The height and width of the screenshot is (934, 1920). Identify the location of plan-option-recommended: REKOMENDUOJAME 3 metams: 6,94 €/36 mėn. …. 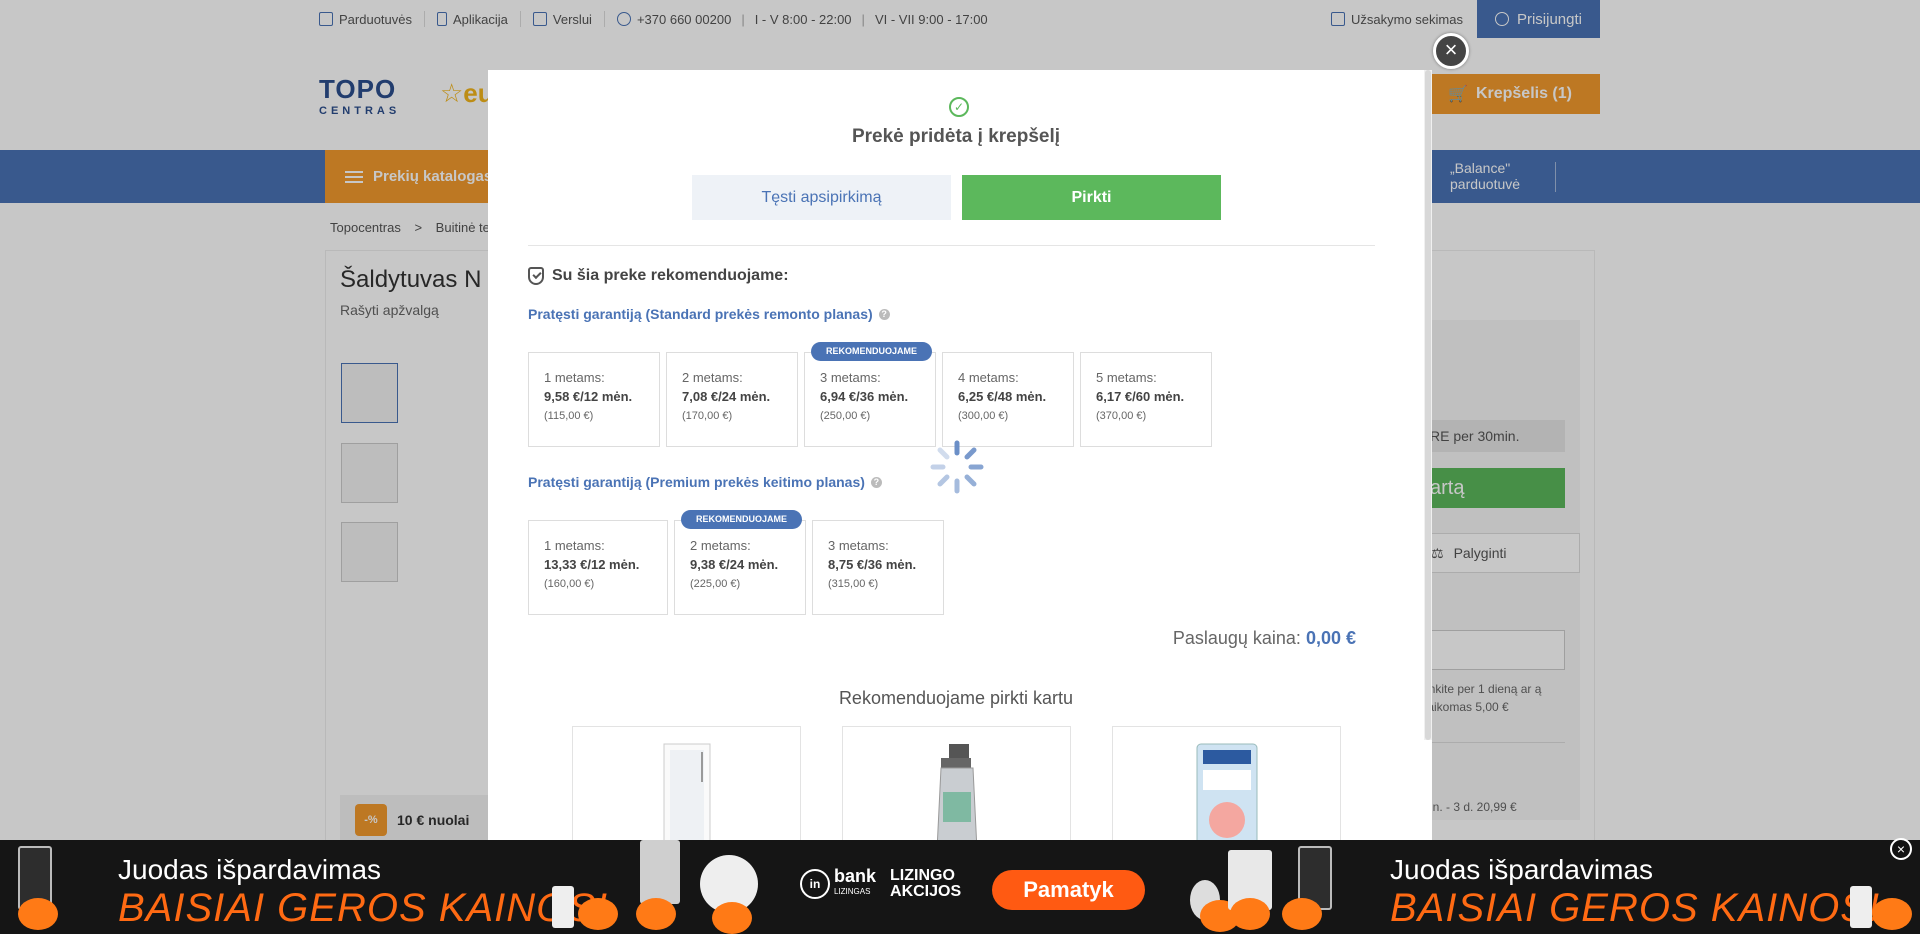
(870, 394).